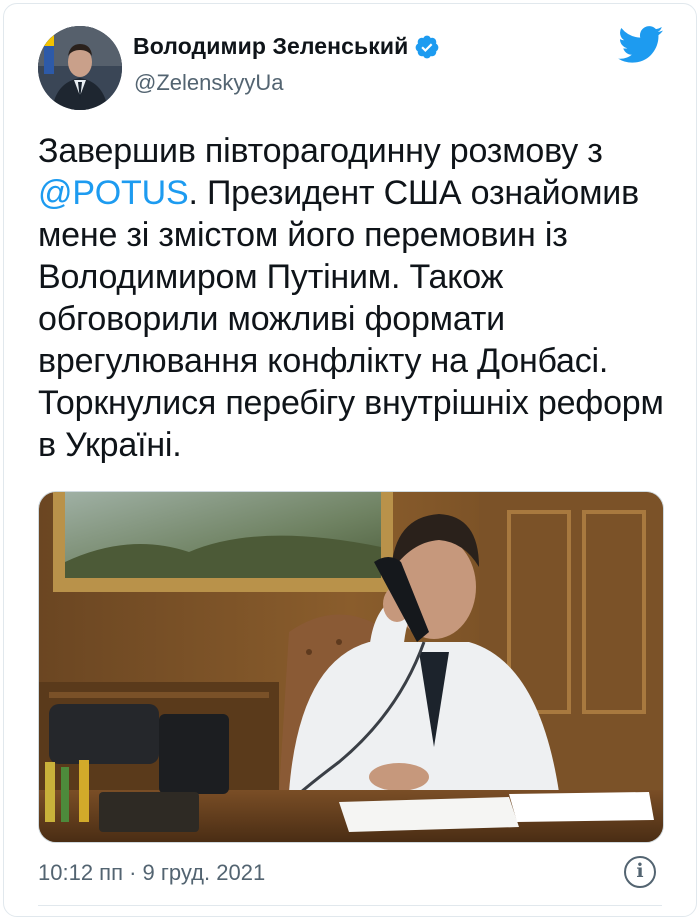  Describe the element at coordinates (113, 193) in the screenshot. I see `mention-link-potus: @POTUS` at that location.